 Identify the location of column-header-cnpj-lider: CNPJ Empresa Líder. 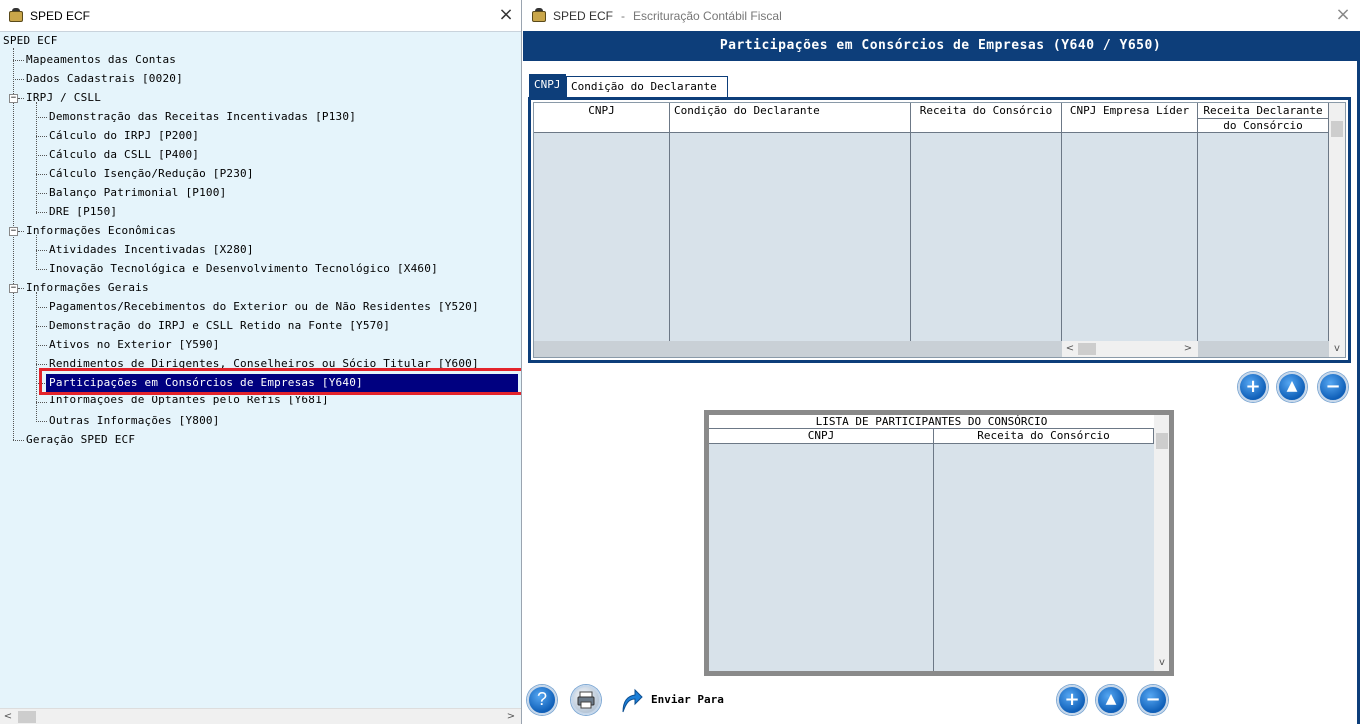
(1130, 118).